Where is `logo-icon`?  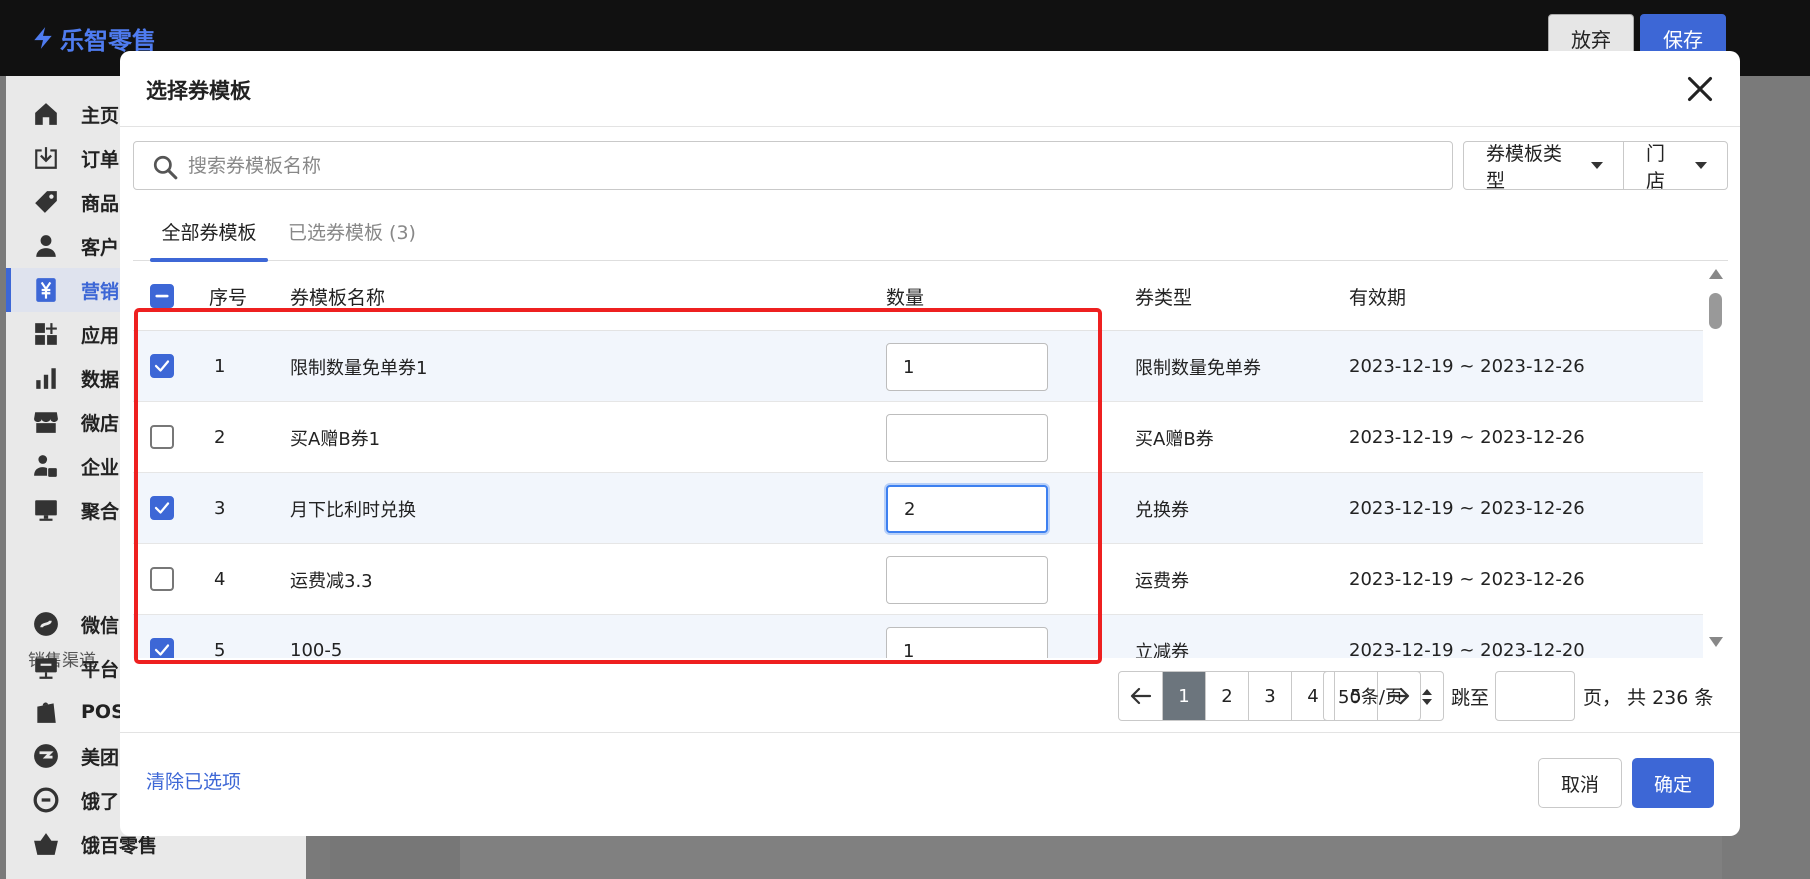 logo-icon is located at coordinates (43, 38).